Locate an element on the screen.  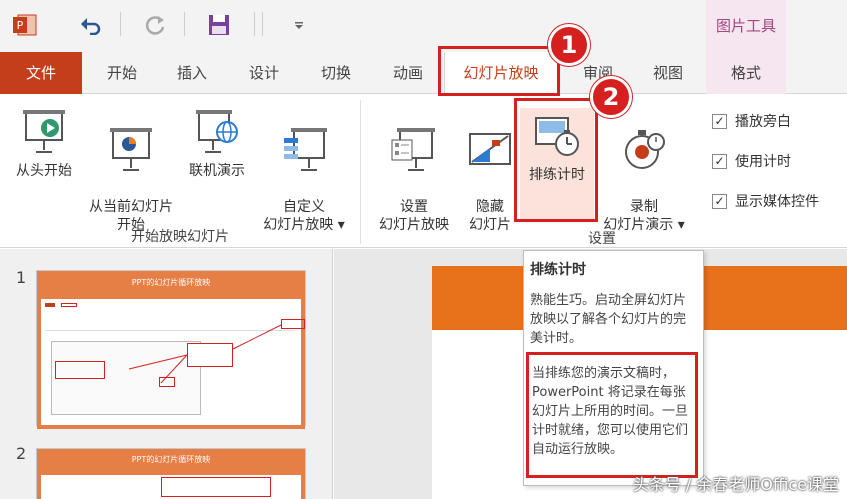
slide-thumbnail-1: PPT的幻灯片循环放映 is located at coordinates (171, 349).